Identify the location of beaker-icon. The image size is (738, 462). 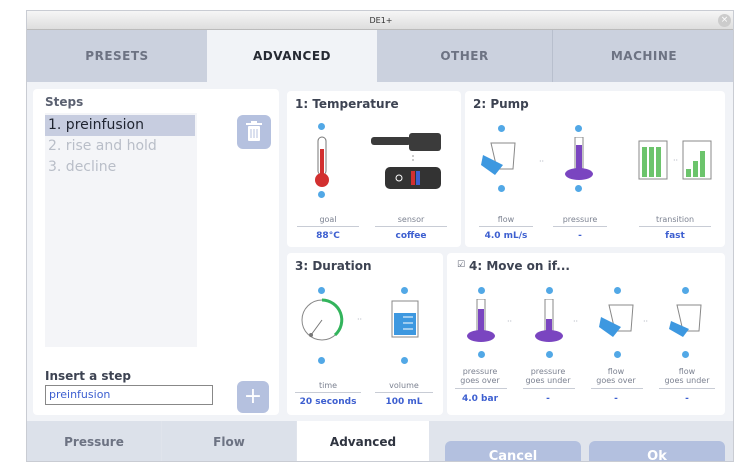
(405, 319).